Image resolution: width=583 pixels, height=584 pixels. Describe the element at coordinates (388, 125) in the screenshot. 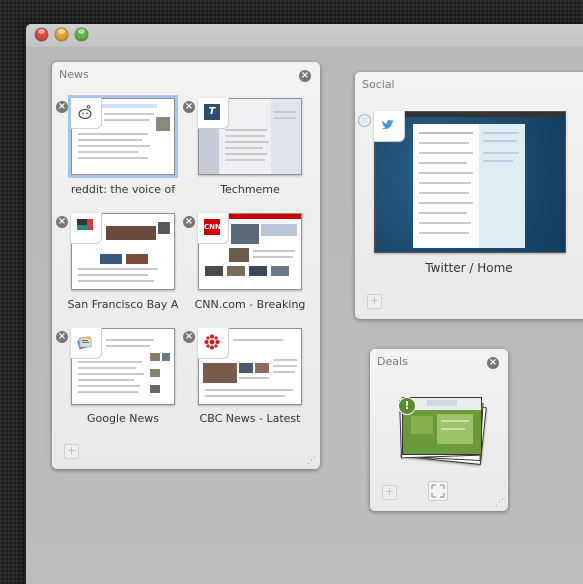

I see `twitter-bird-icon` at that location.